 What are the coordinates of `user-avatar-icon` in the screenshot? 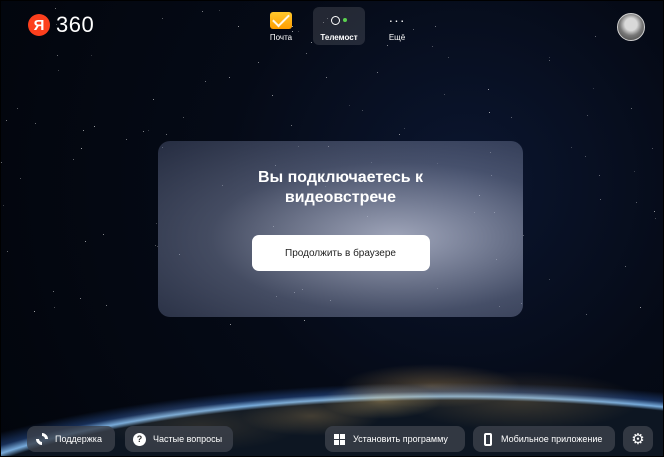 It's located at (631, 27).